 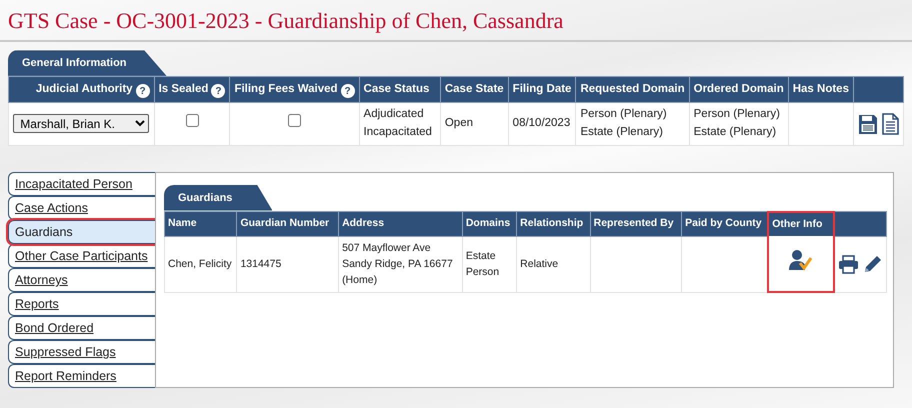 What do you see at coordinates (398, 132) in the screenshot?
I see `case-status-text: Incapacitated` at bounding box center [398, 132].